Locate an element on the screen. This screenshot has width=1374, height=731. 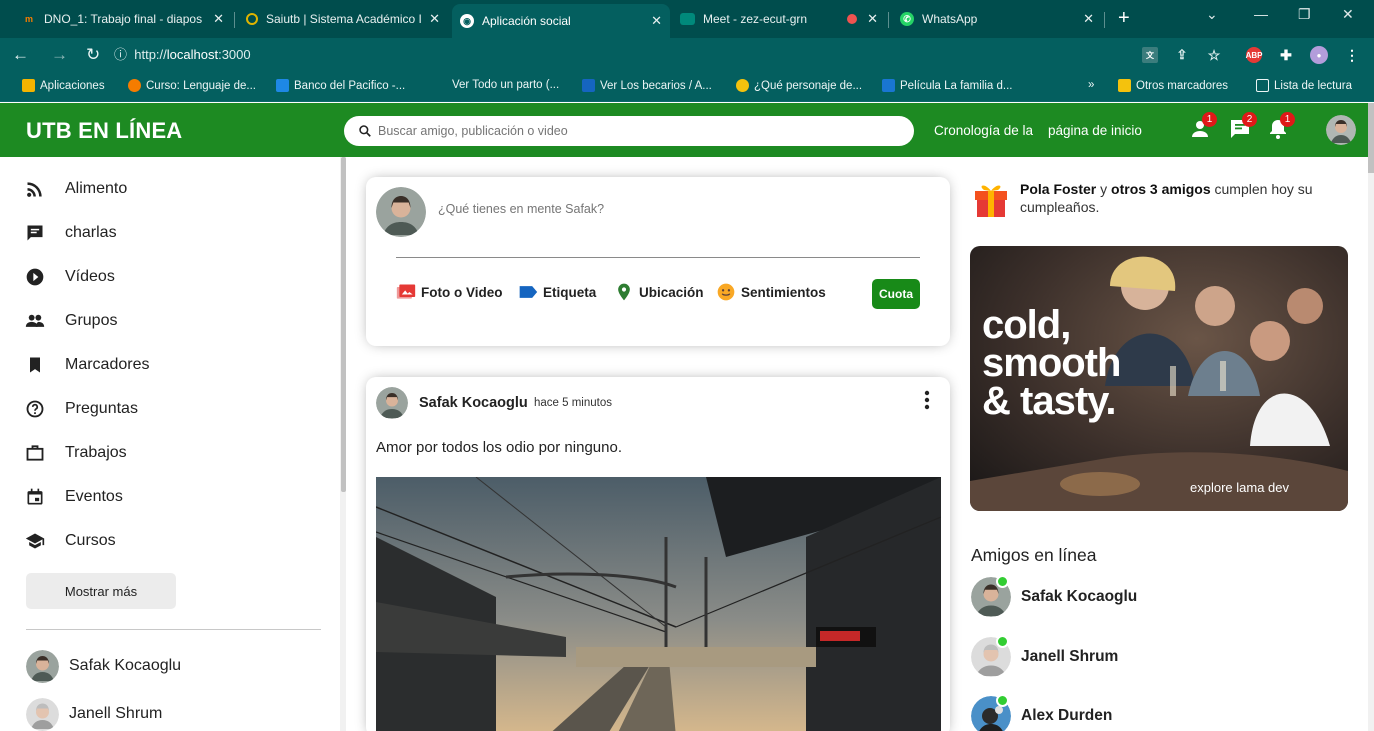
sidebar-item-jobs: Trabajos is located at coordinates (75, 453).